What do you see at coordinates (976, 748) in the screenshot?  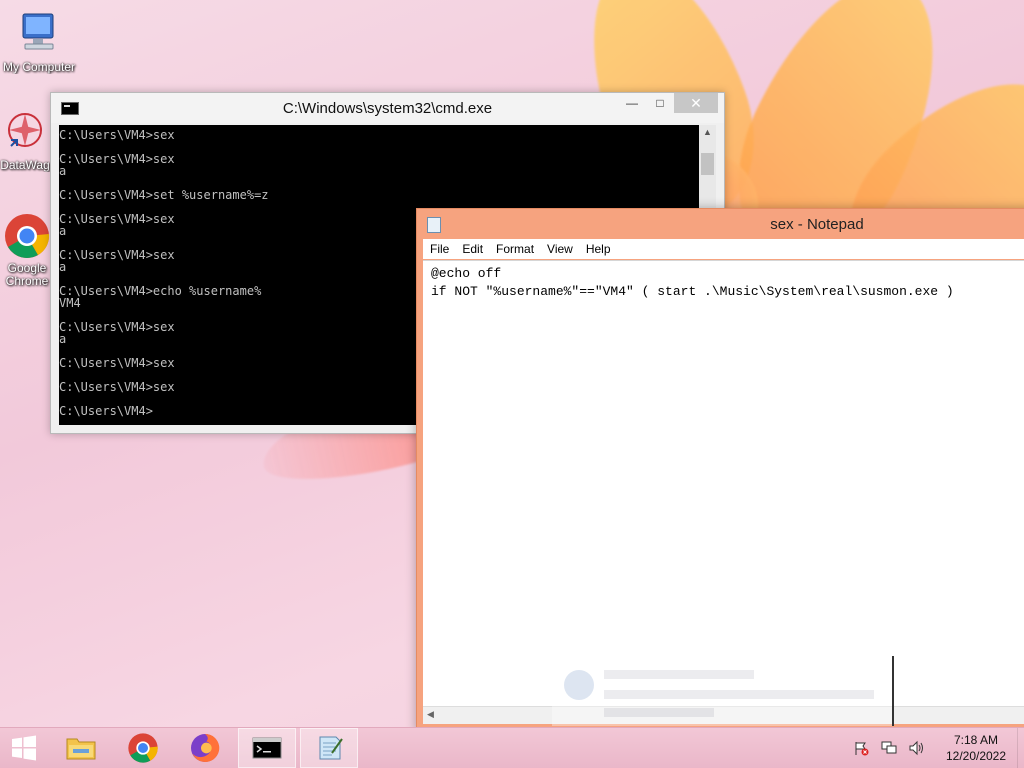 I see `taskbar-clock: 7:18 AM 12/20/2022` at bounding box center [976, 748].